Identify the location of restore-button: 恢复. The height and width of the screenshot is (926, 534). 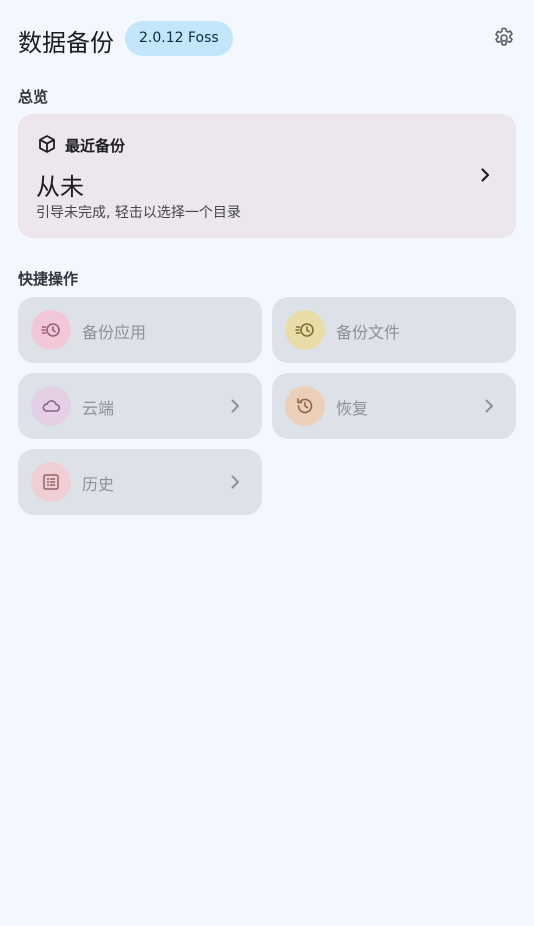
(394, 406).